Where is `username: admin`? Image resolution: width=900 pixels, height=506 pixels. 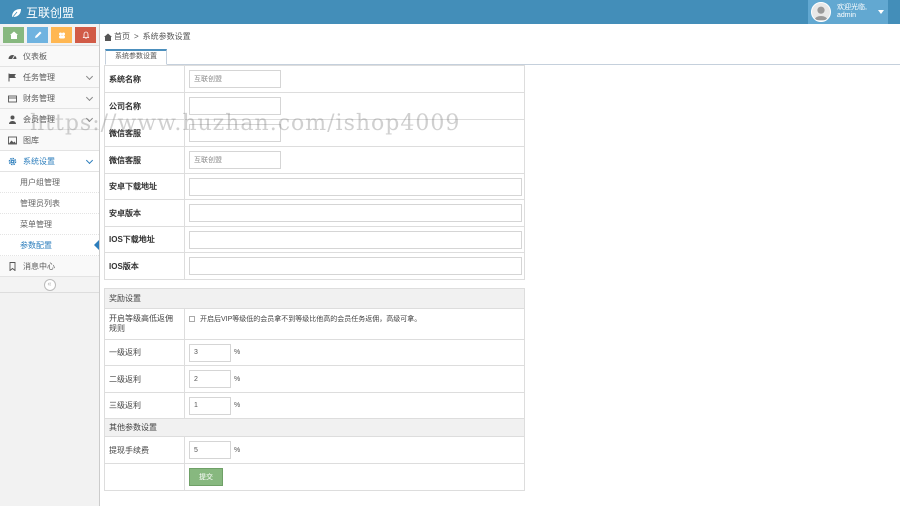
username: admin is located at coordinates (847, 15).